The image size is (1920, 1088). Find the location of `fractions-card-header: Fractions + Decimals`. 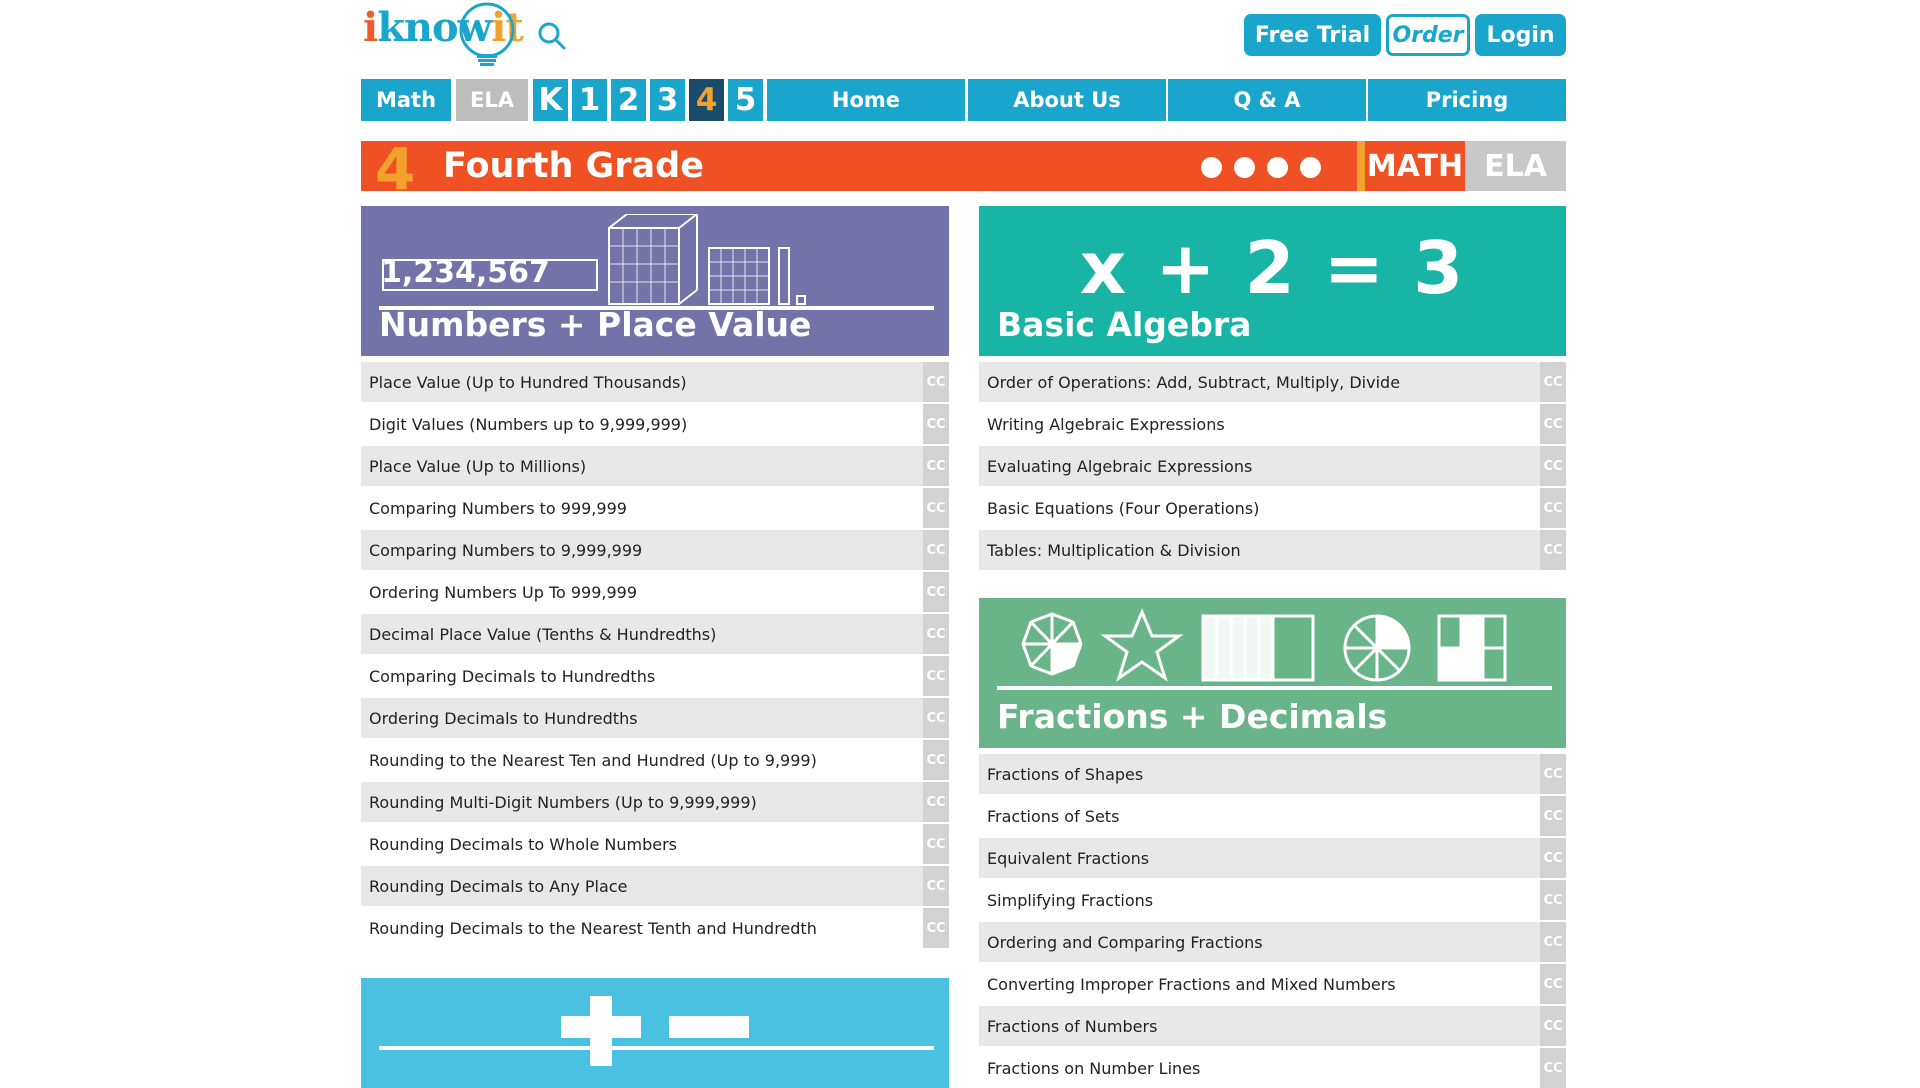

fractions-card-header: Fractions + Decimals is located at coordinates (1272, 673).